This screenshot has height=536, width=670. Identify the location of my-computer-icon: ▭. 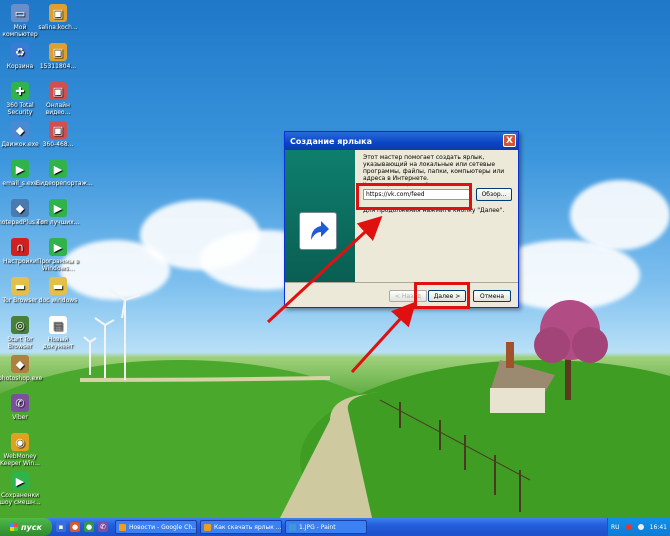
(20, 13).